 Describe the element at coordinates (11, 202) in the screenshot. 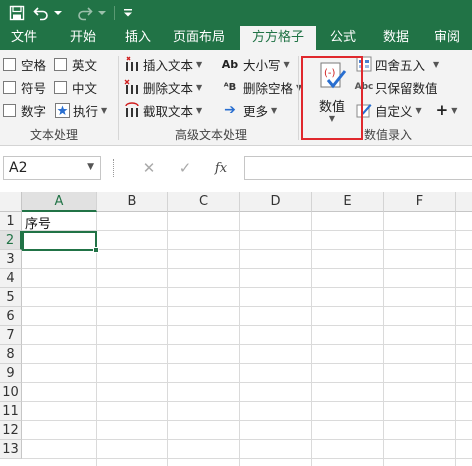

I see `select-all-corner` at that location.